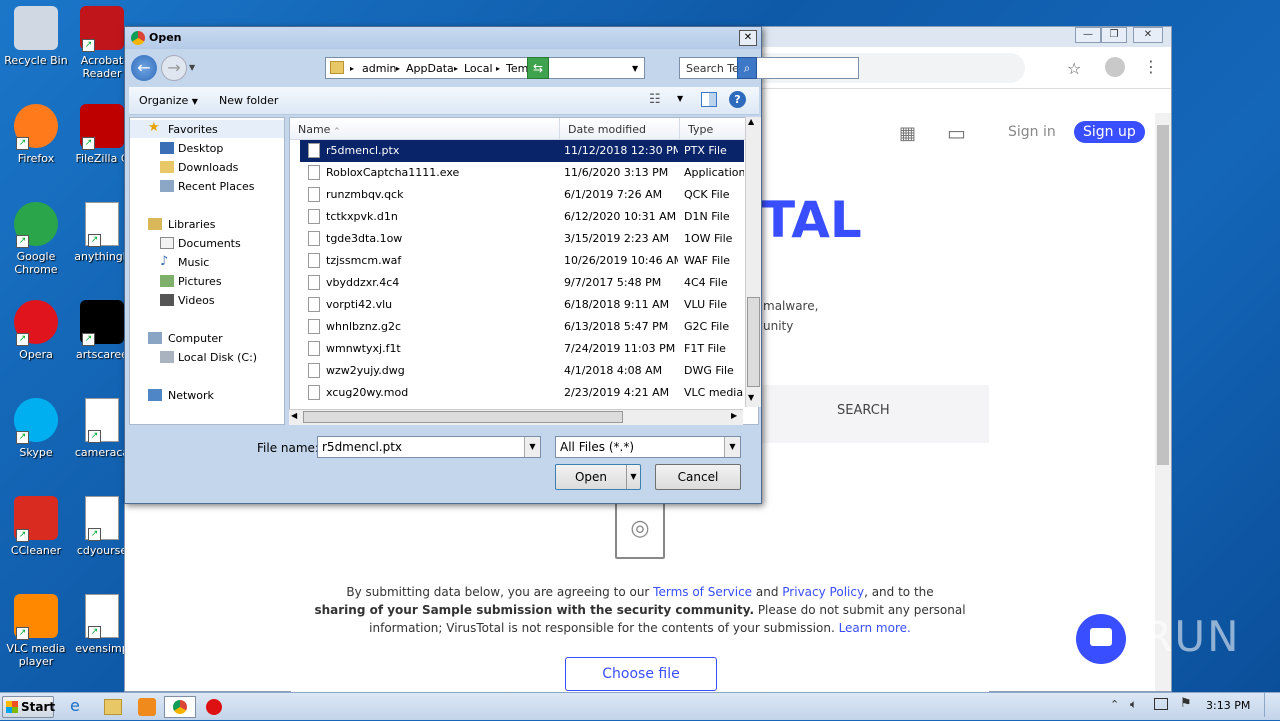 Image resolution: width=1280 pixels, height=721 pixels. Describe the element at coordinates (359, 304) in the screenshot. I see `file-name: vorpti42.vlu` at that location.